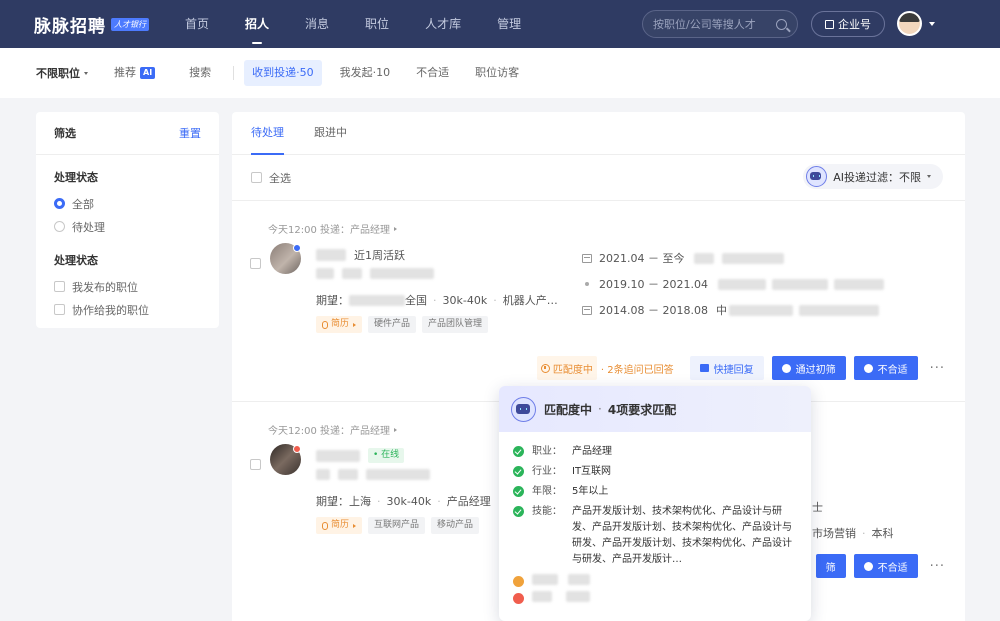 This screenshot has height=621, width=1000. I want to click on radio-checked-icon, so click(59, 203).